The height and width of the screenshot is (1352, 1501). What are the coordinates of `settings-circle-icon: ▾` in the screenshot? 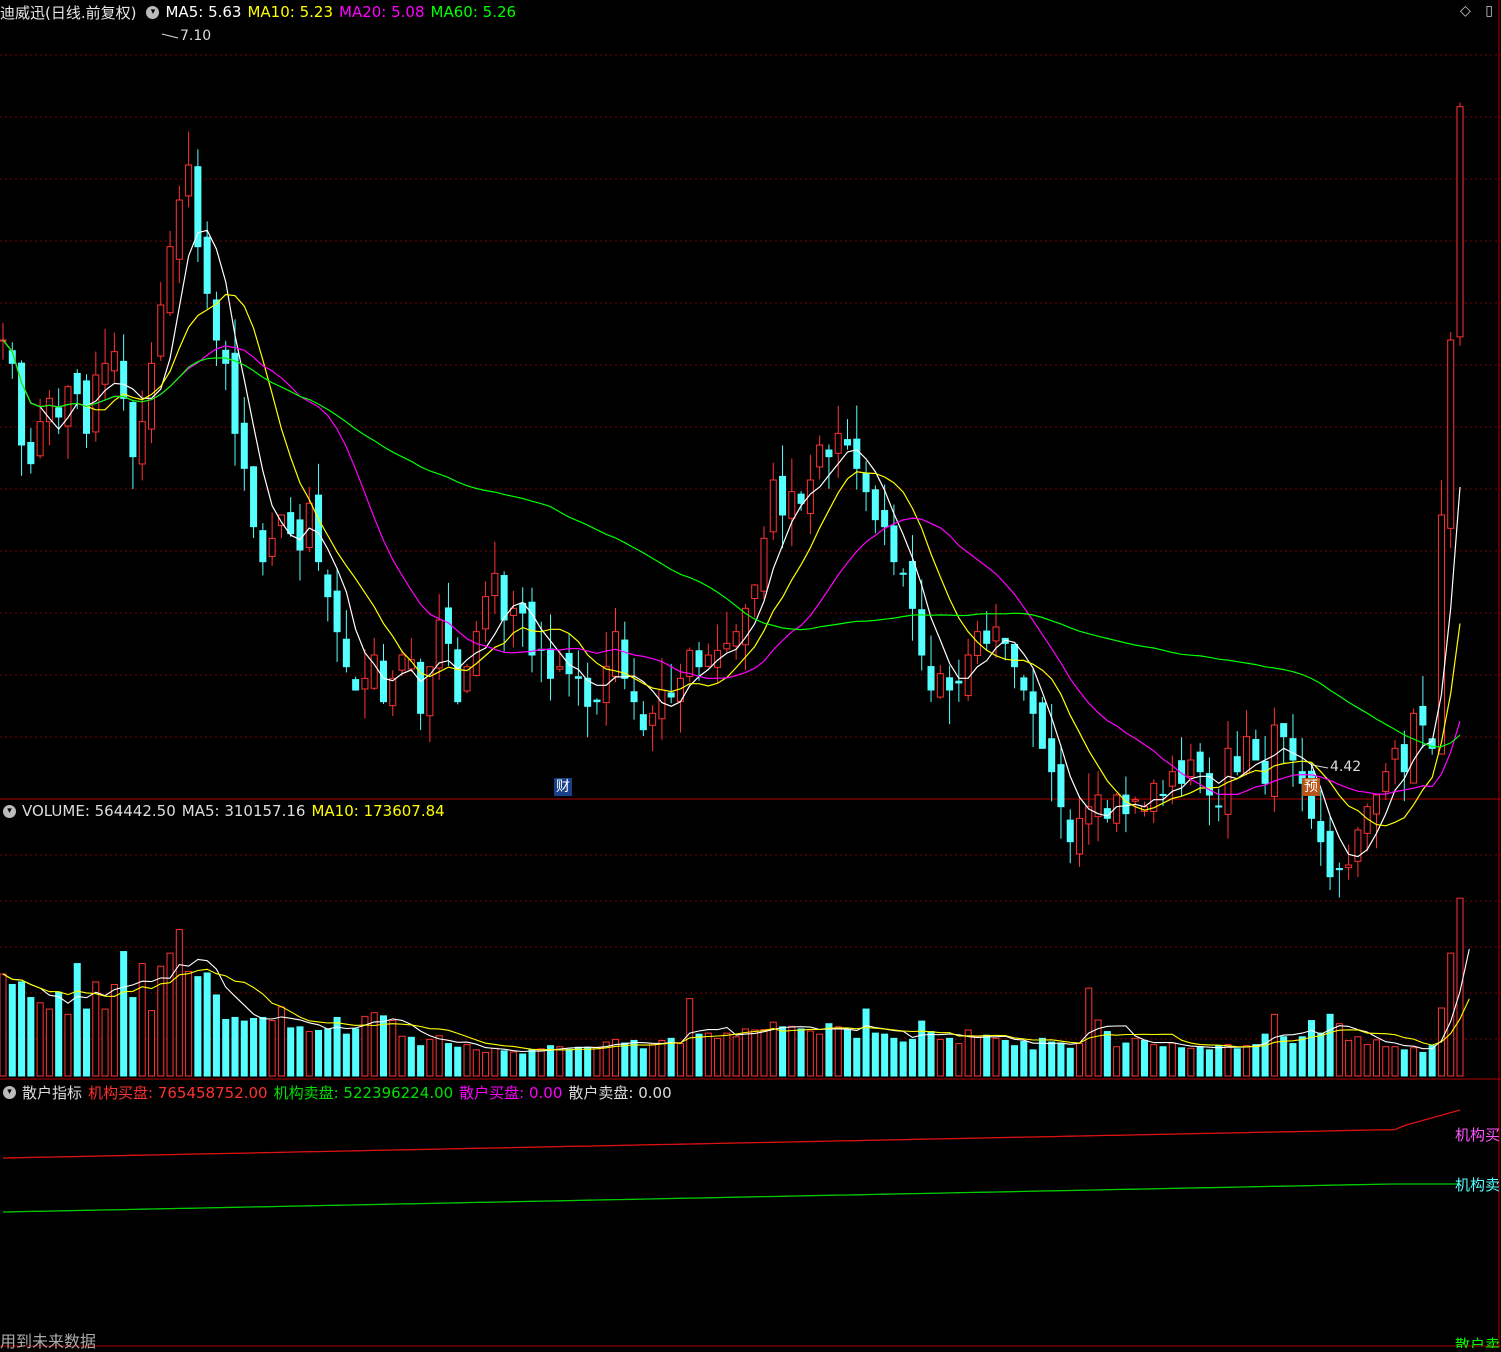 It's located at (153, 12).